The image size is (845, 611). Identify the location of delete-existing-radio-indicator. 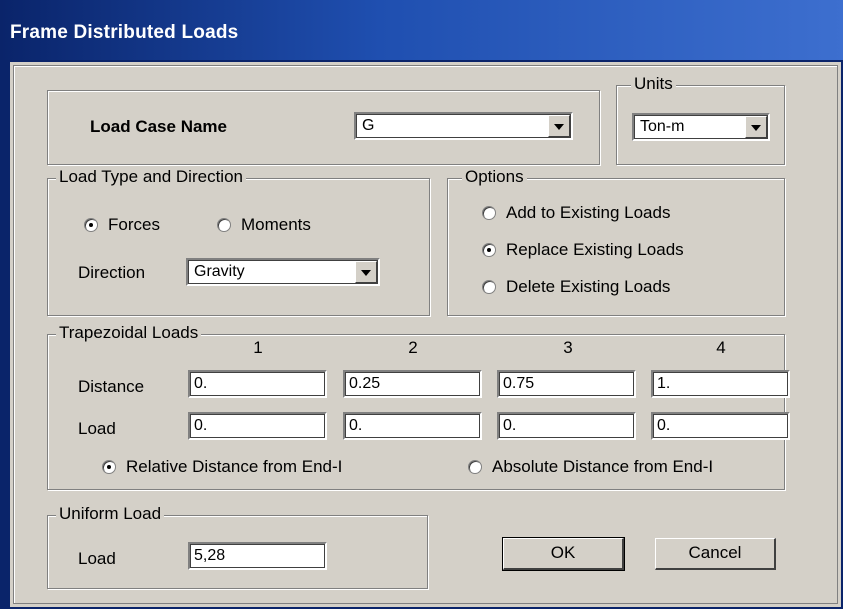
(489, 287).